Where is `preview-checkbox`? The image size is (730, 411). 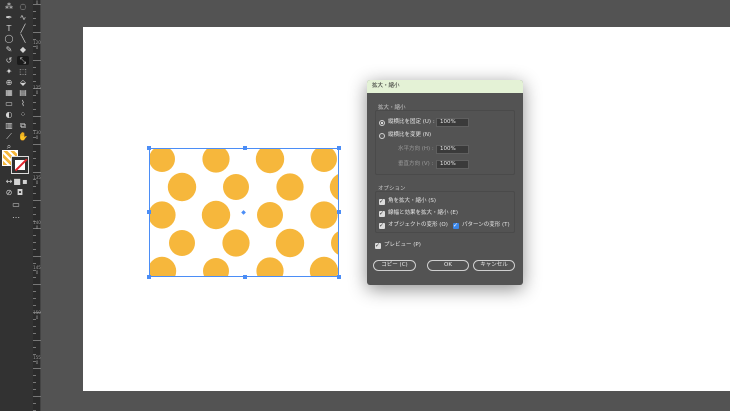
preview-checkbox is located at coordinates (378, 245).